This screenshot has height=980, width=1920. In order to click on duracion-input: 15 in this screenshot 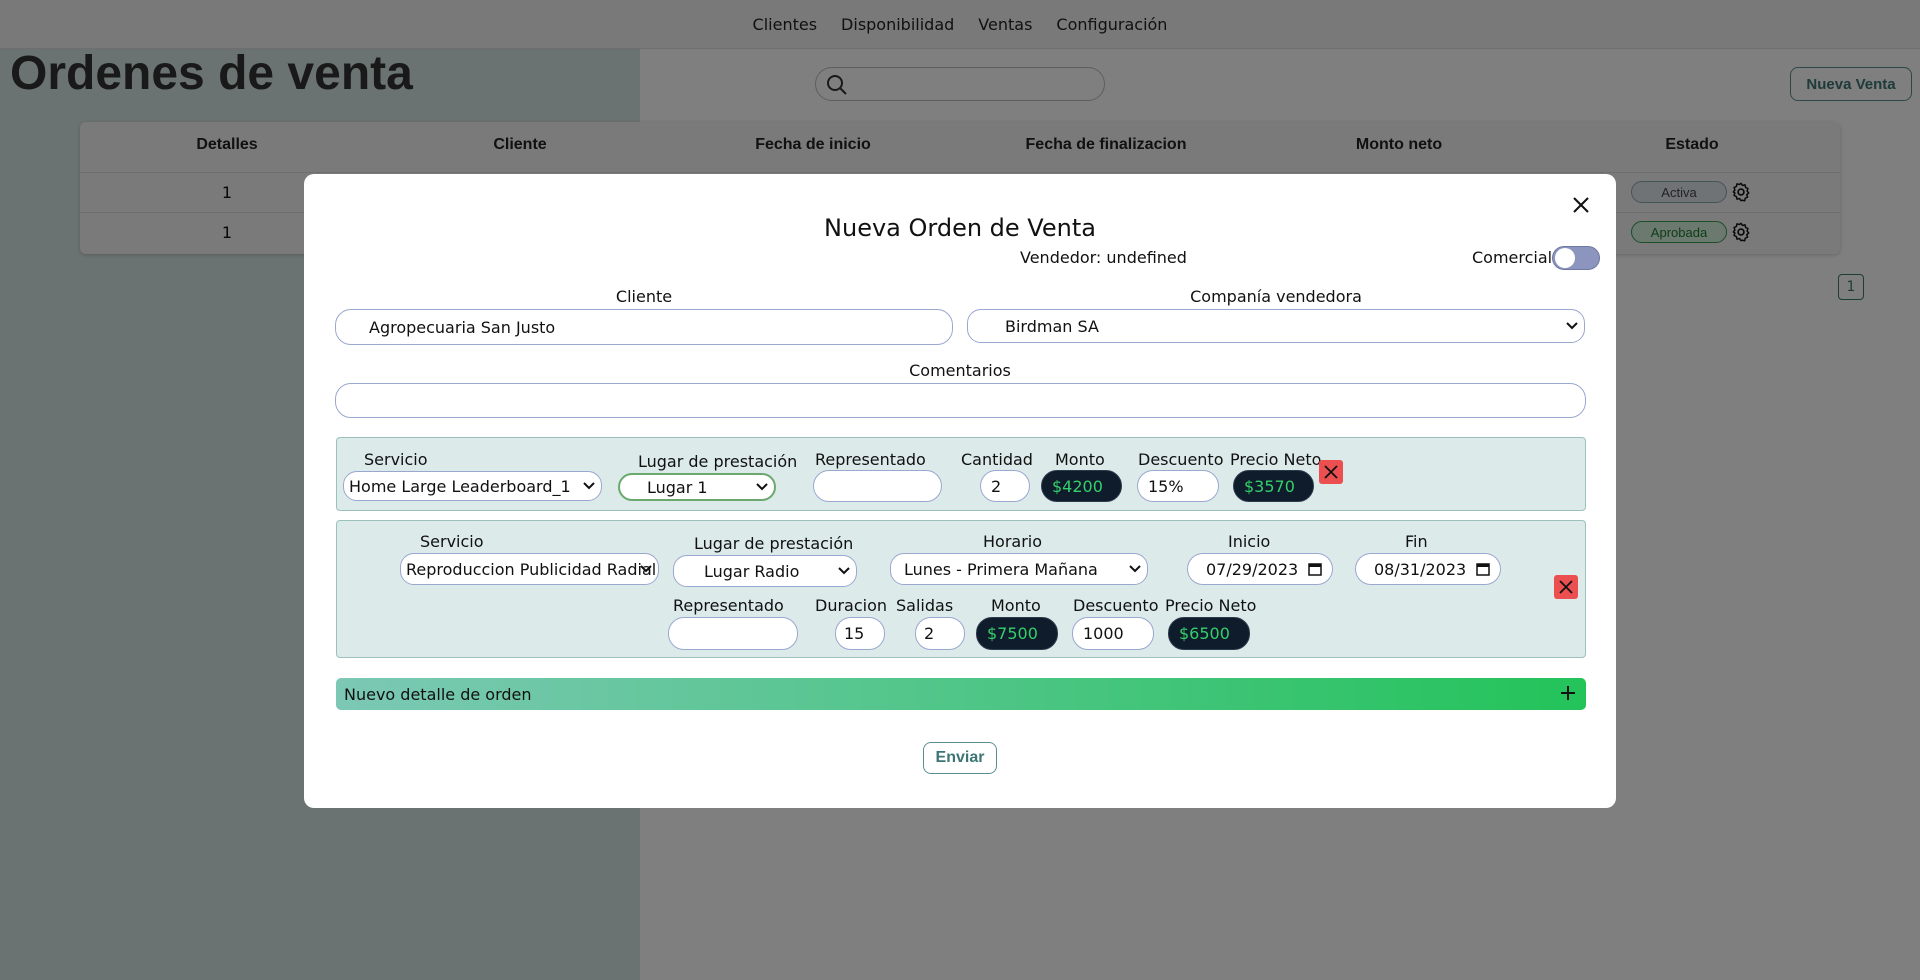, I will do `click(860, 633)`.